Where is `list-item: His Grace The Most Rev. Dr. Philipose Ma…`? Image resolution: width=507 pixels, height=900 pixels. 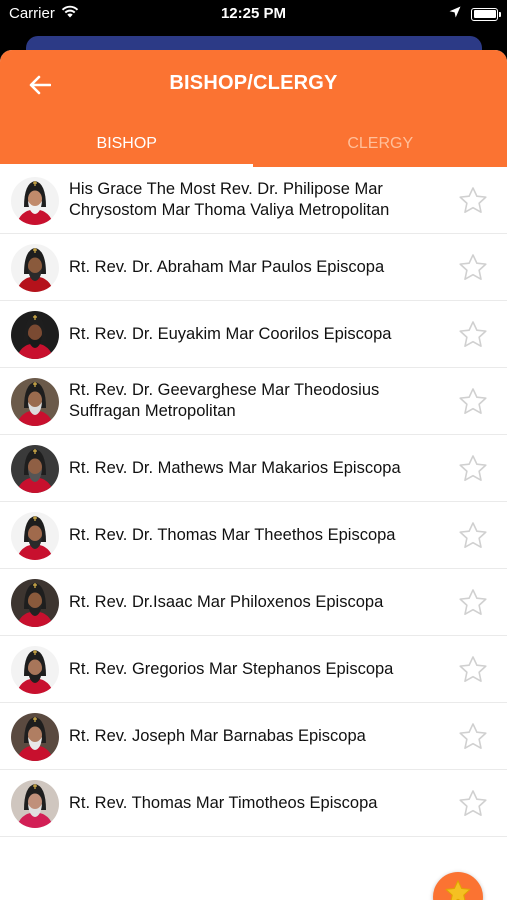
list-item: His Grace The Most Rev. Dr. Philipose Ma… is located at coordinates (253, 200).